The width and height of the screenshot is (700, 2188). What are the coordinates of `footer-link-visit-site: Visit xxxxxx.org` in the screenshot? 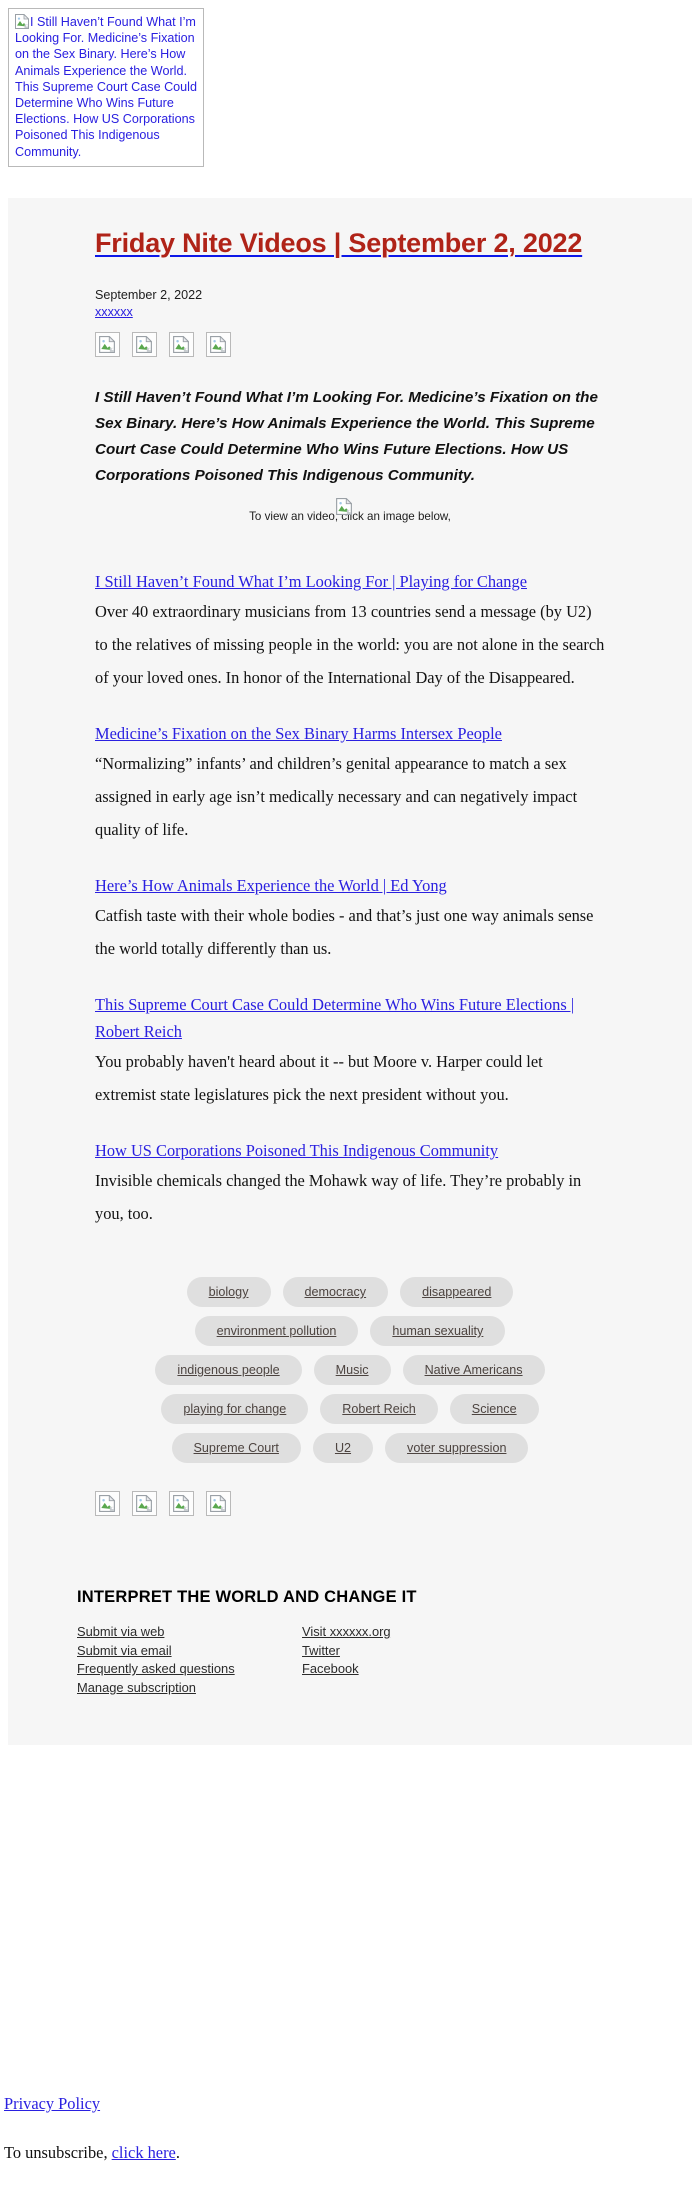 It's located at (414, 1632).